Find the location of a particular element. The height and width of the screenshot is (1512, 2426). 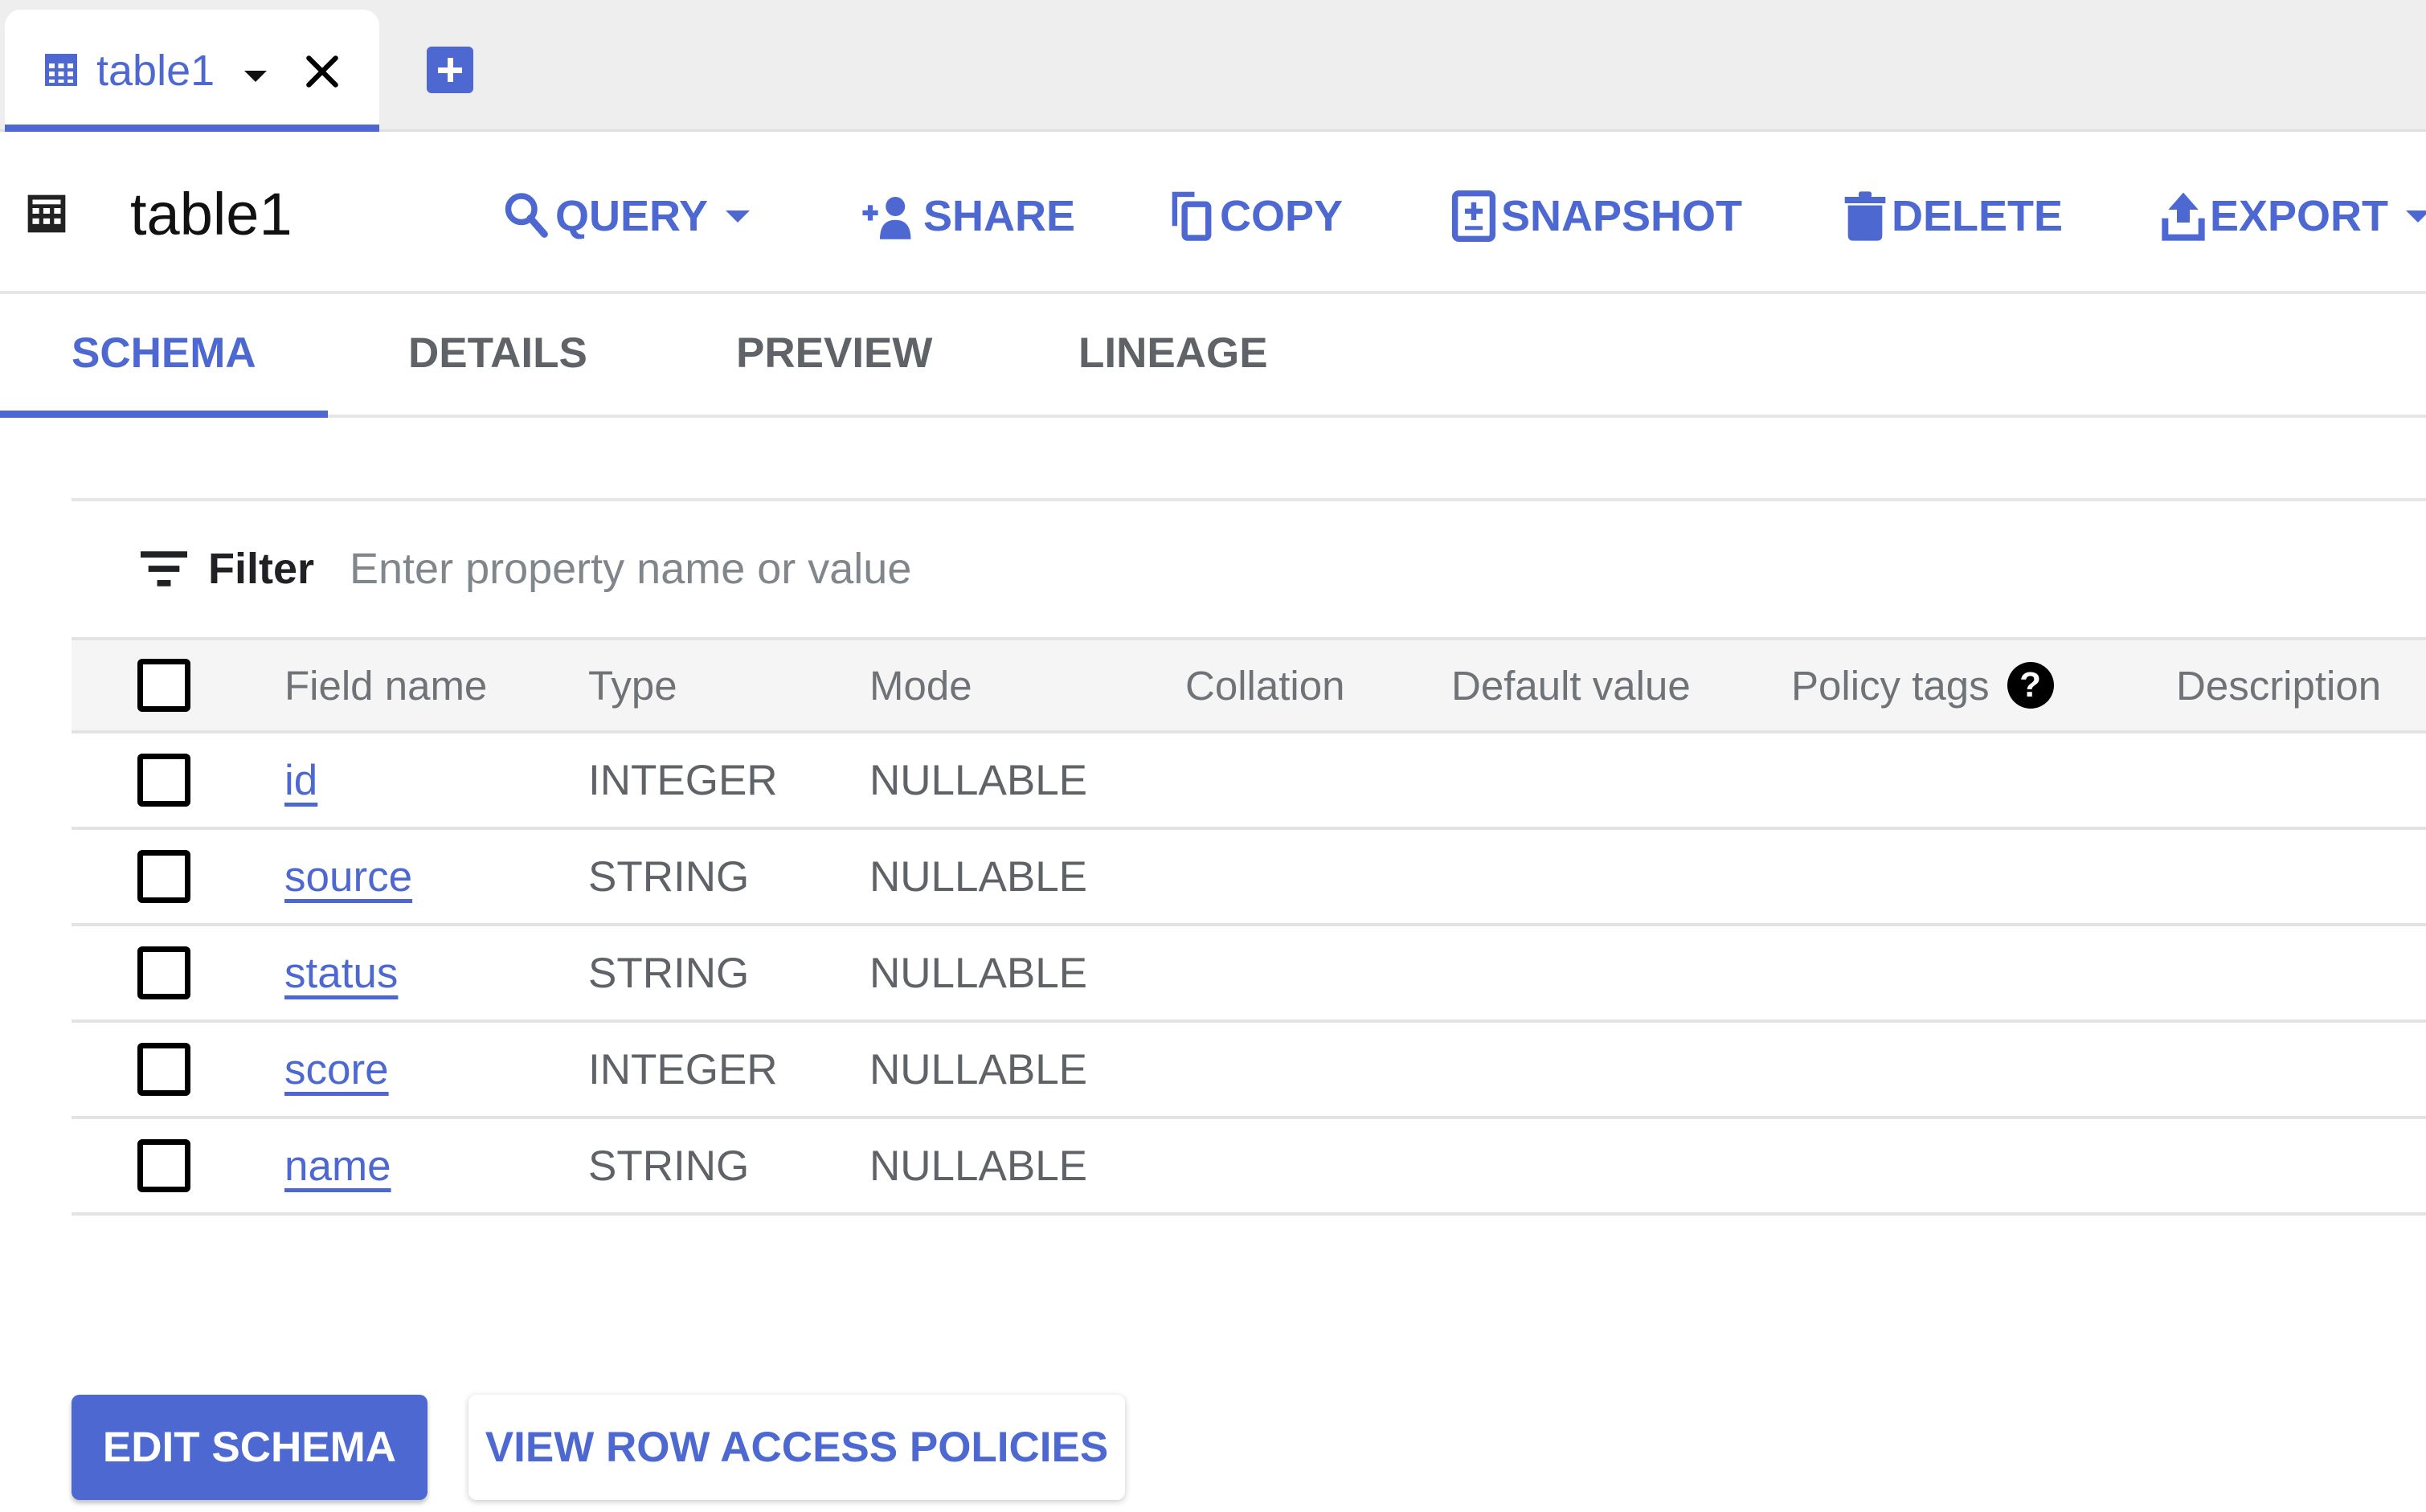

close-icon is located at coordinates (322, 71).